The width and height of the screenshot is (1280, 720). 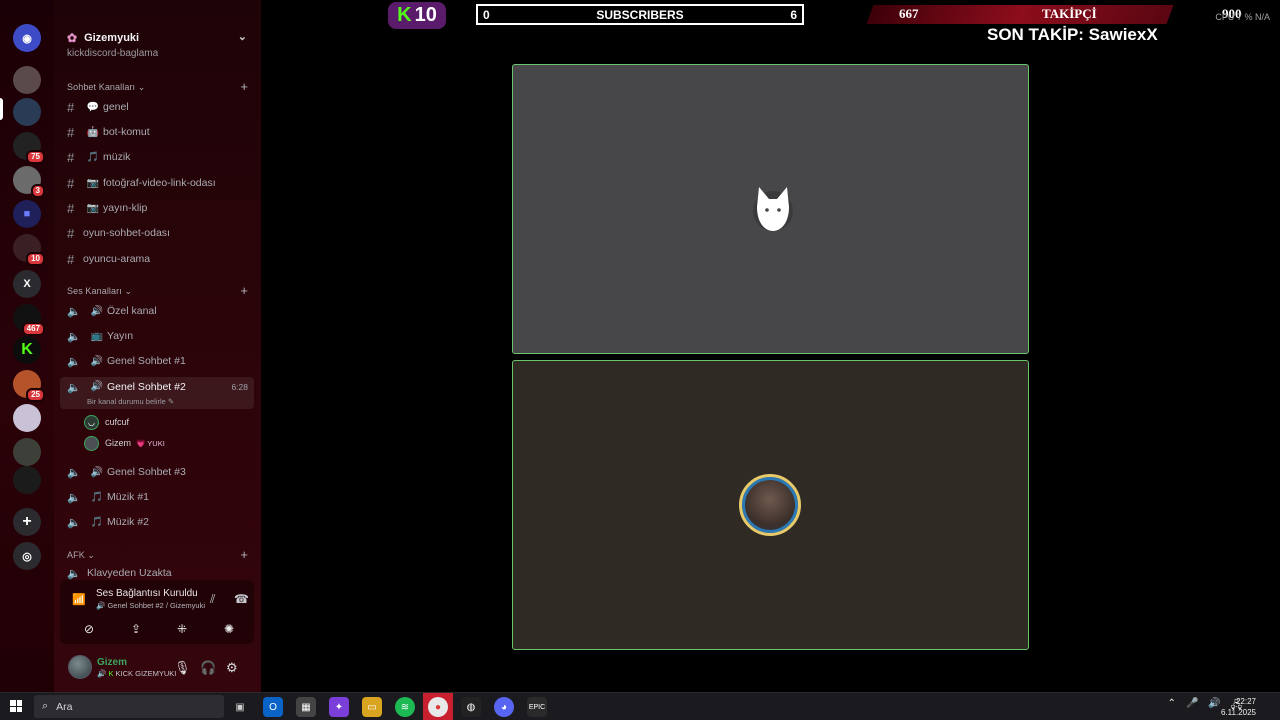 I want to click on voice-channel-muzik-1: 🔈 🎵 Müzik #1, so click(x=157, y=497).